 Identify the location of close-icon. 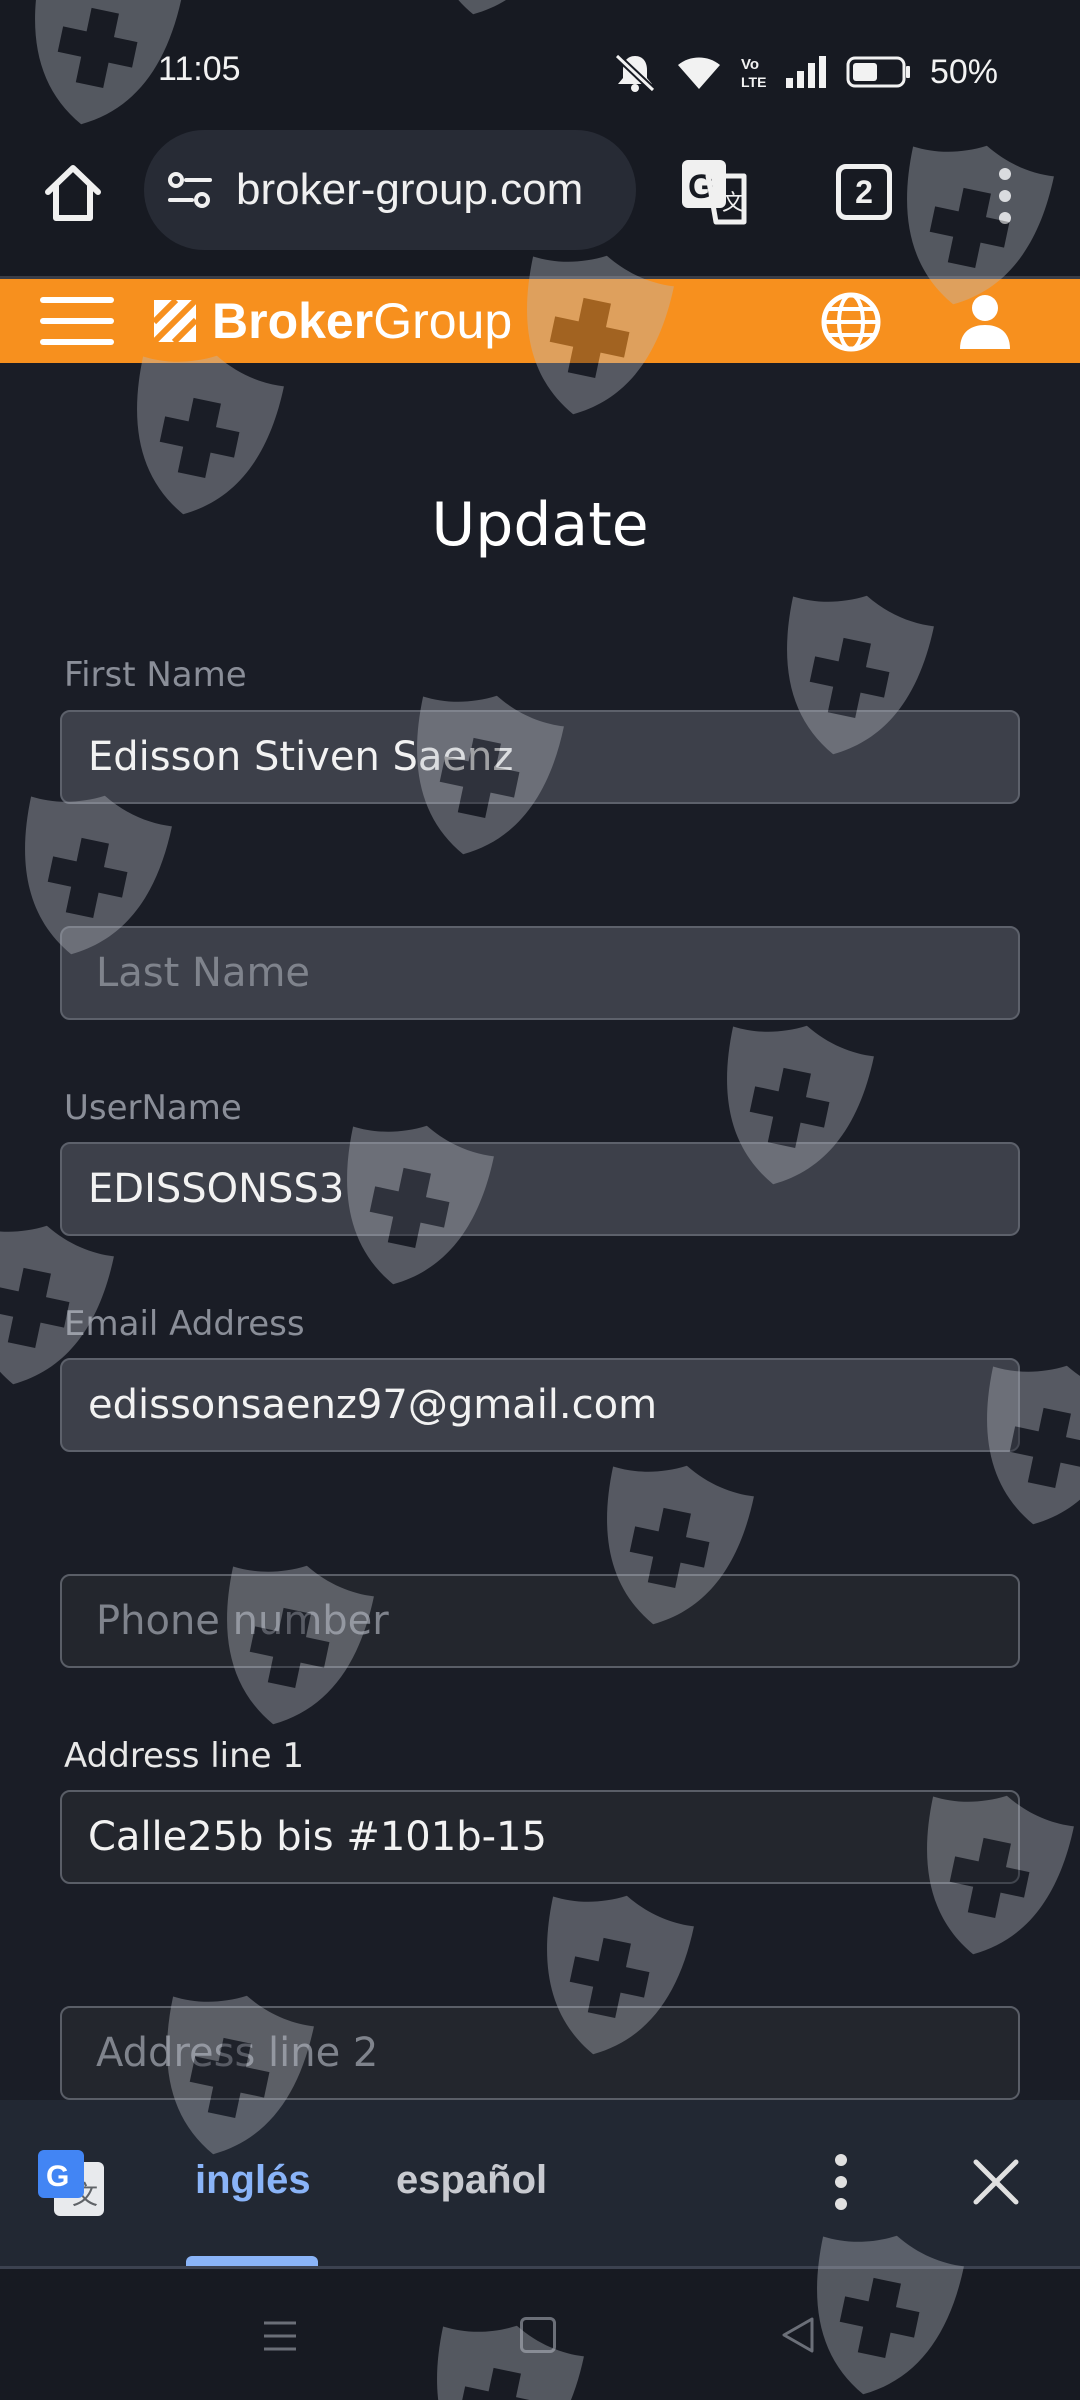
(996, 2182).